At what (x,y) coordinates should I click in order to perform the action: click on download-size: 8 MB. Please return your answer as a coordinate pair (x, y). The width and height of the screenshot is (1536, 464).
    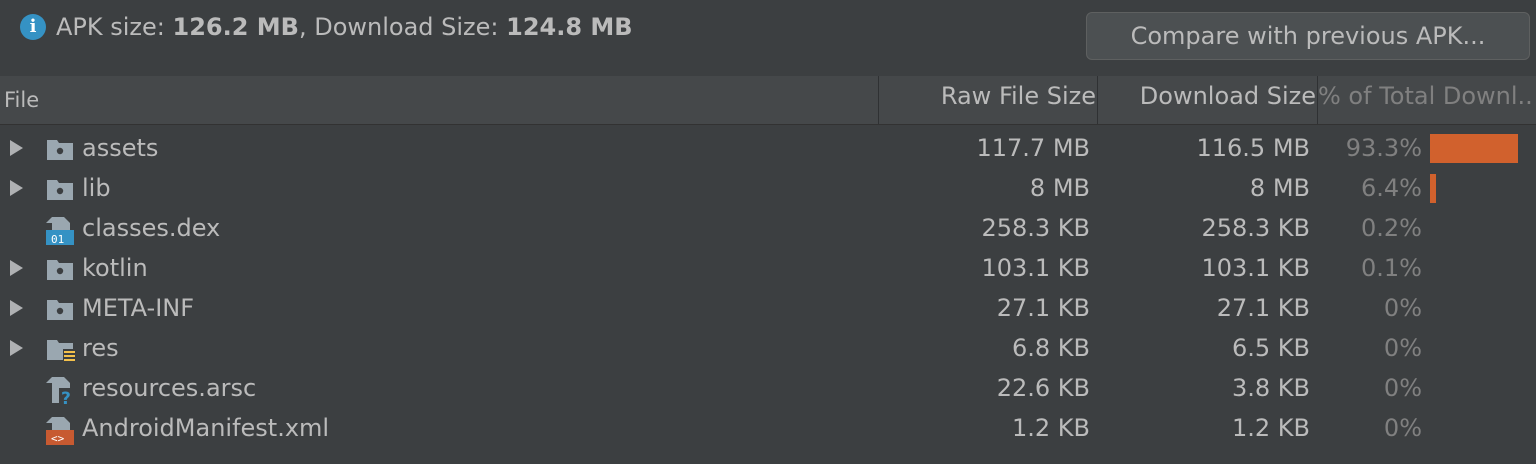
    Looking at the image, I should click on (1279, 188).